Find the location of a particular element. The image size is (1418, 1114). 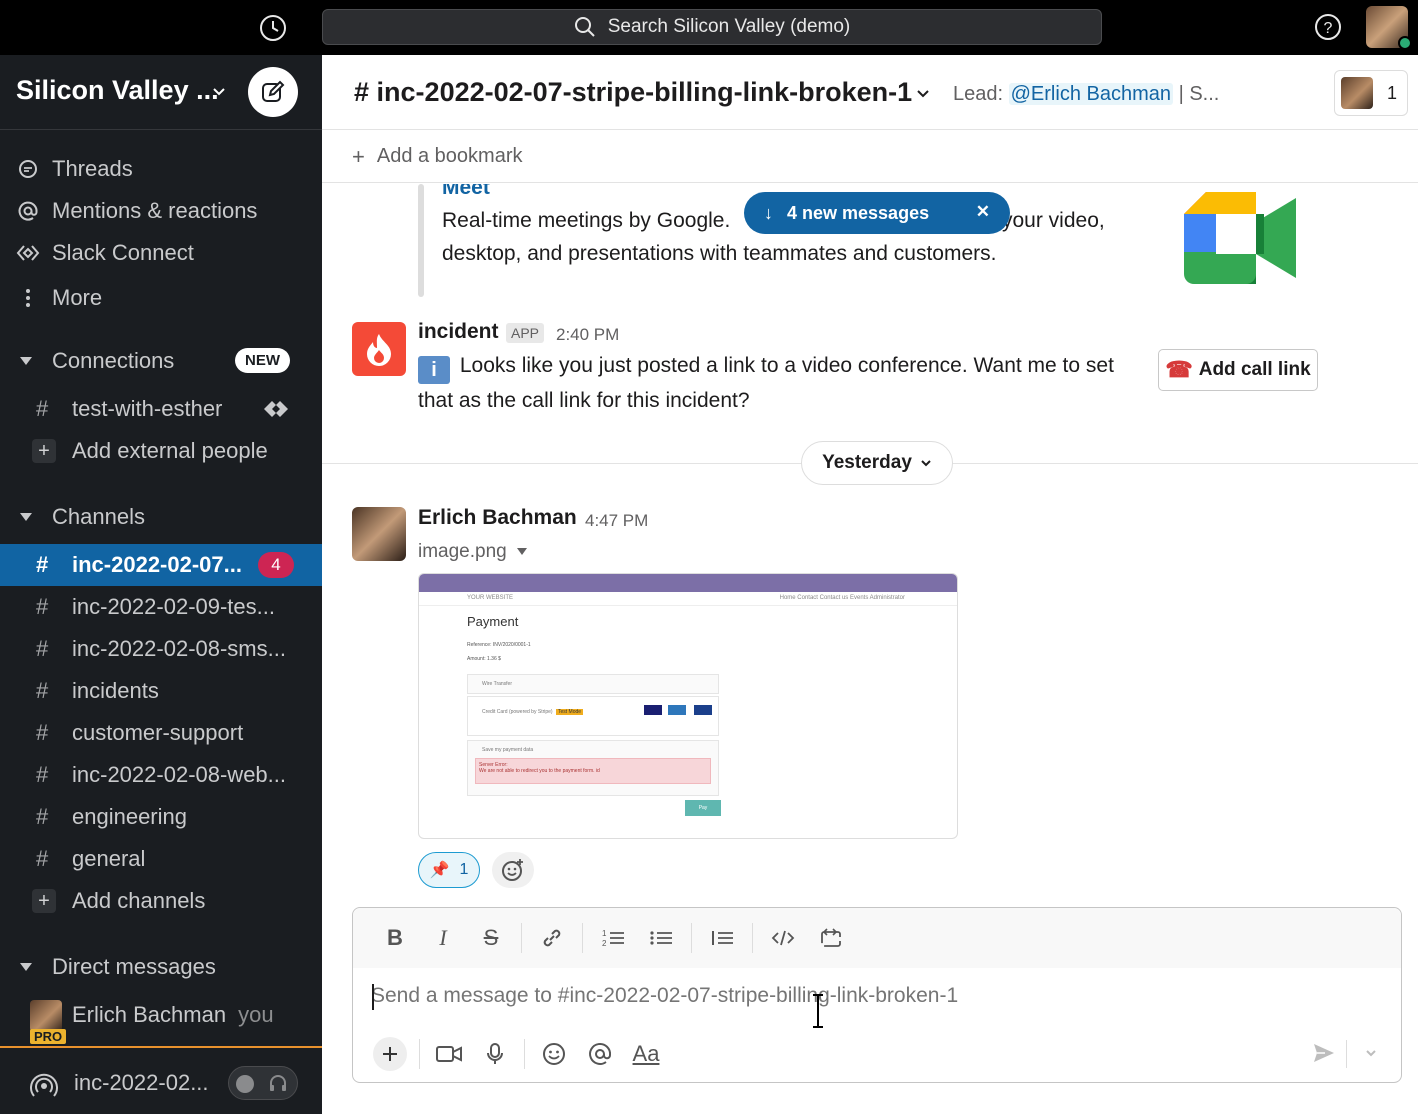

new-messages-label: 4 new messages is located at coordinates (858, 212).